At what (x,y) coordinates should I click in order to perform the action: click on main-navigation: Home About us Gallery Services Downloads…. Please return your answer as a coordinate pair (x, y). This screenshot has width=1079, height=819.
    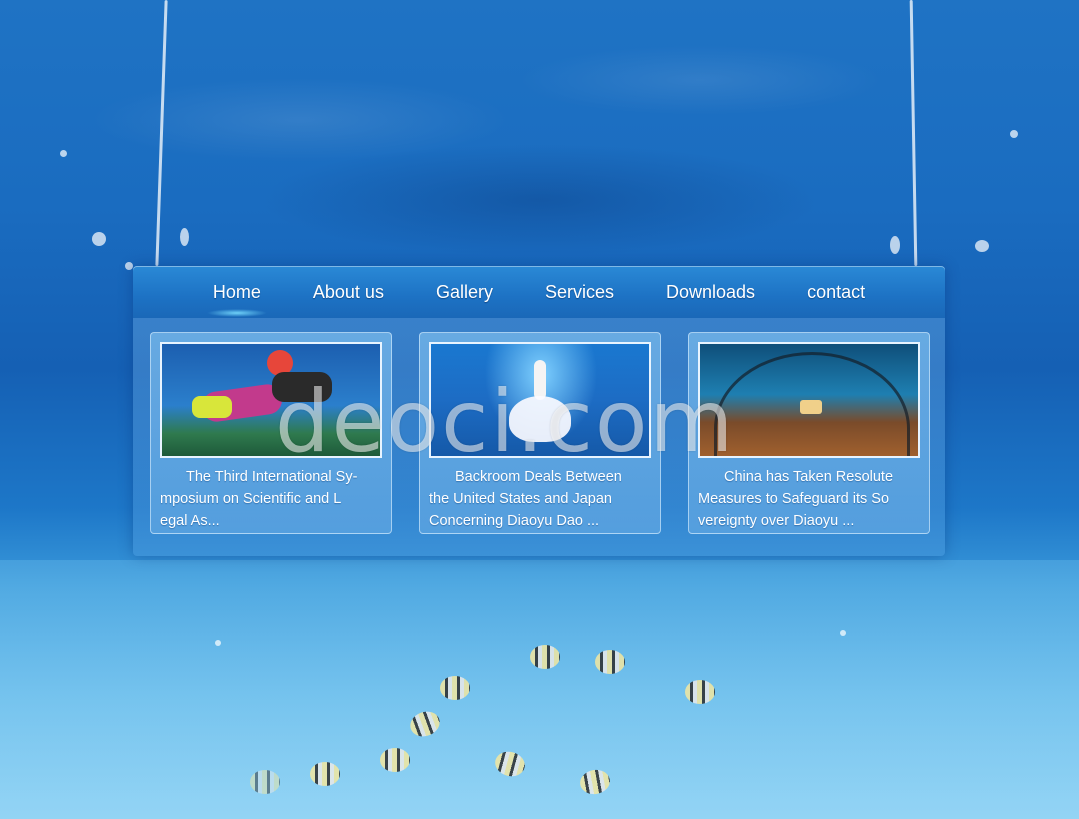
    Looking at the image, I should click on (539, 292).